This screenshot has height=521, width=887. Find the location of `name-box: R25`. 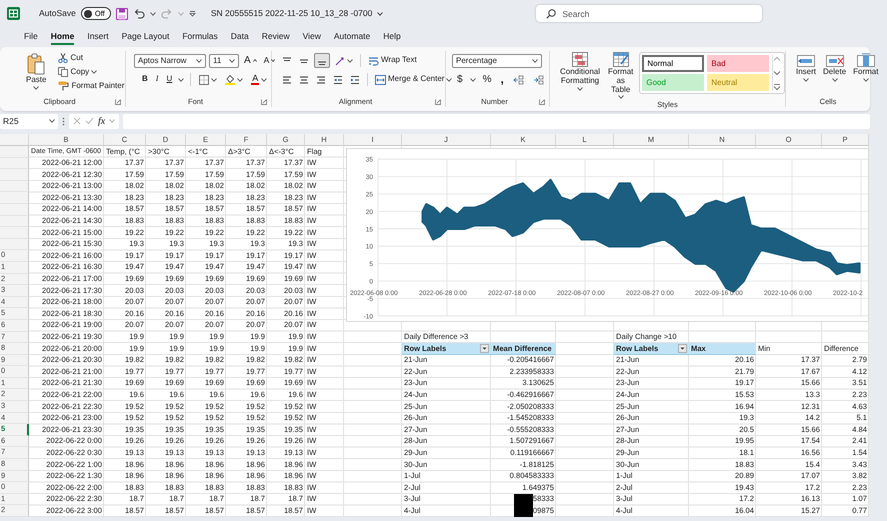

name-box: R25 is located at coordinates (29, 121).